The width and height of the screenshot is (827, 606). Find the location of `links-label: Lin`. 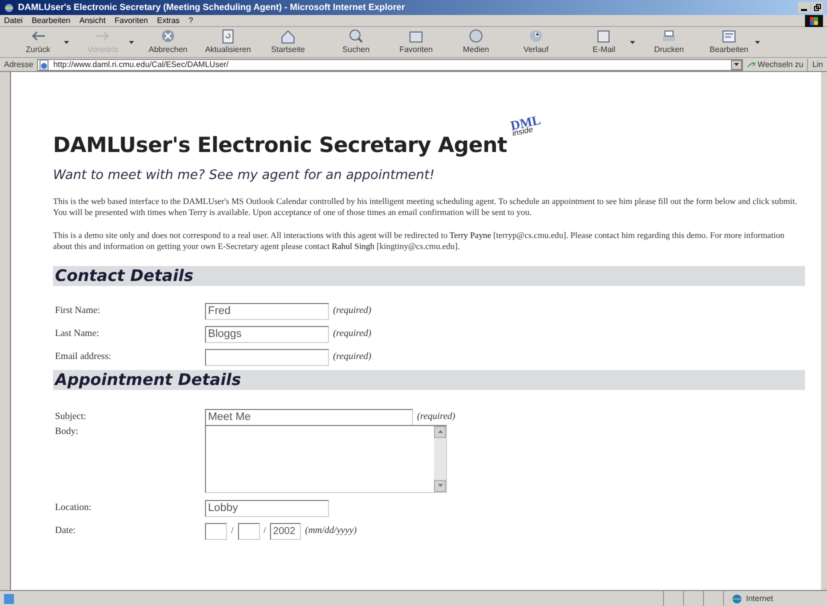

links-label: Lin is located at coordinates (815, 64).